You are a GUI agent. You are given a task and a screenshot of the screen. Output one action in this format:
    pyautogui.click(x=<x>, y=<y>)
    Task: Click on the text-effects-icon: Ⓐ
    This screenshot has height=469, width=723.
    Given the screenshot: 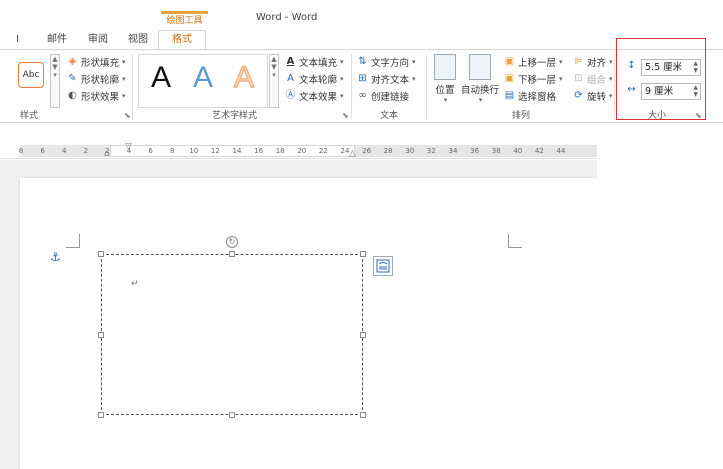 What is the action you would take?
    pyautogui.click(x=290, y=95)
    